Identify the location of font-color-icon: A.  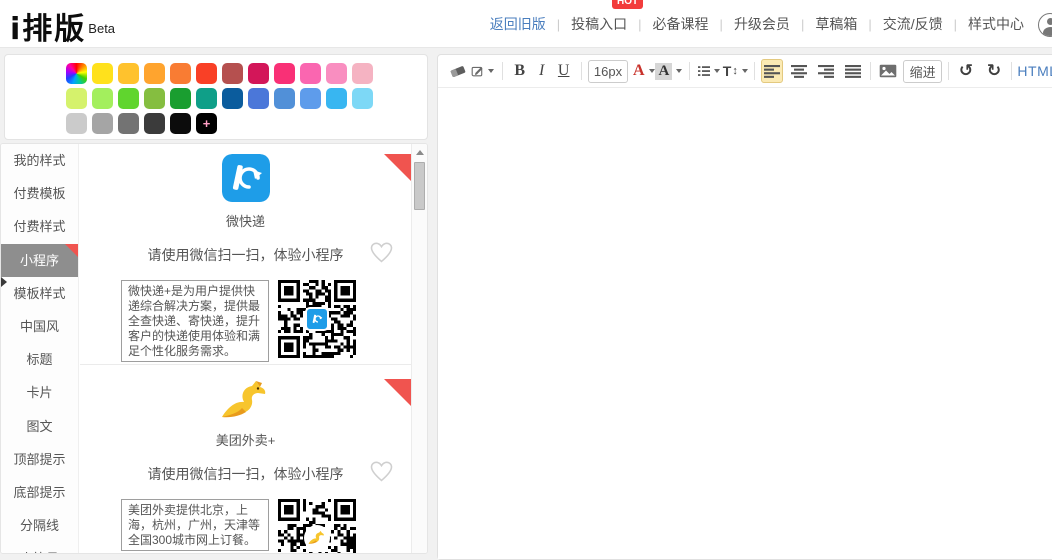
(638, 70).